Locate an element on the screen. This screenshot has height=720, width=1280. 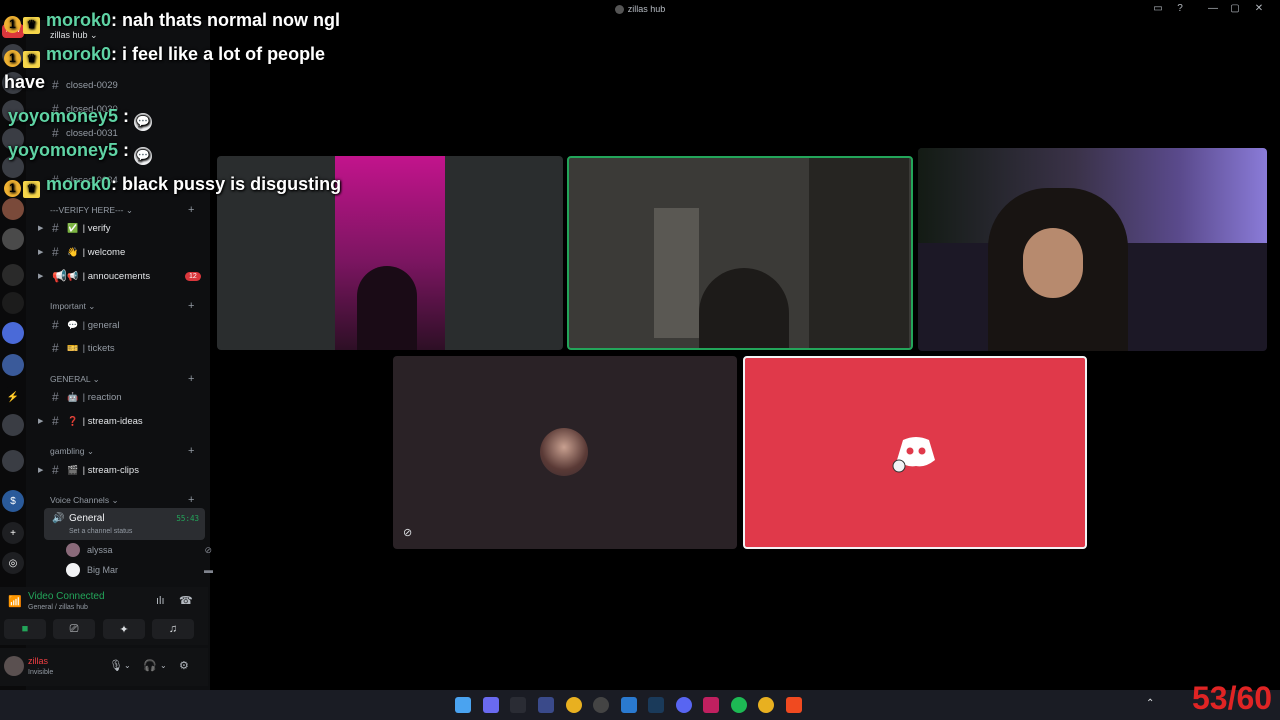
close-button: ✕ is located at coordinates (1259, 8).